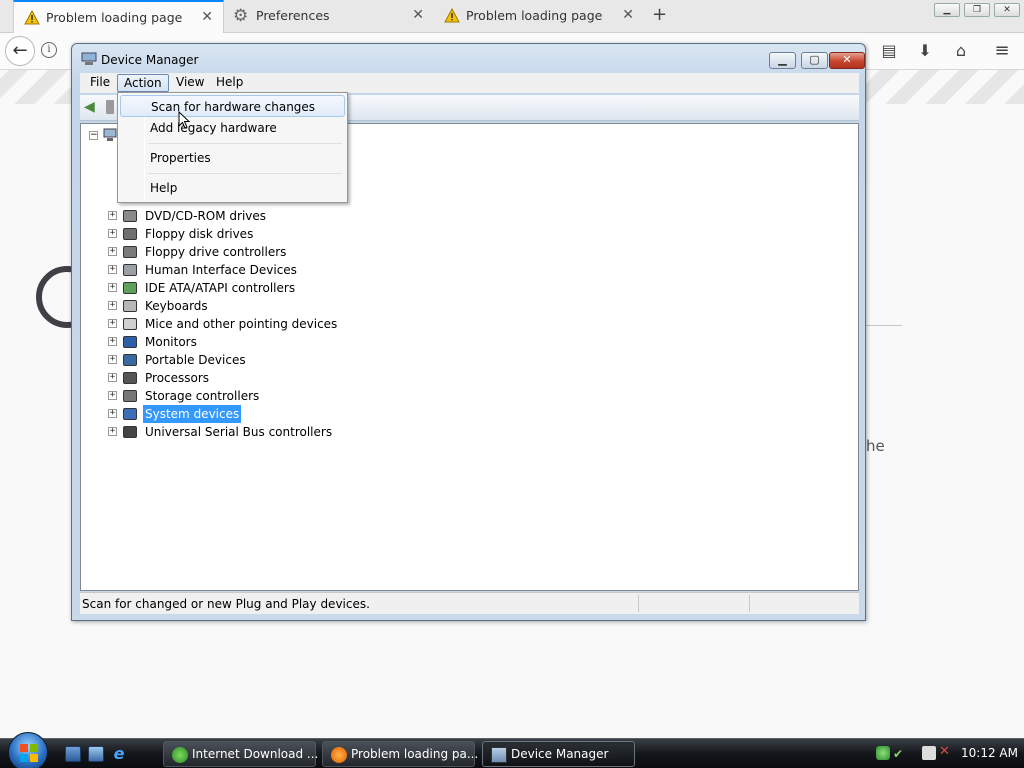  Describe the element at coordinates (232, 128) in the screenshot. I see `menu-item-add-legacy-hardware: Add legacy hardware` at that location.